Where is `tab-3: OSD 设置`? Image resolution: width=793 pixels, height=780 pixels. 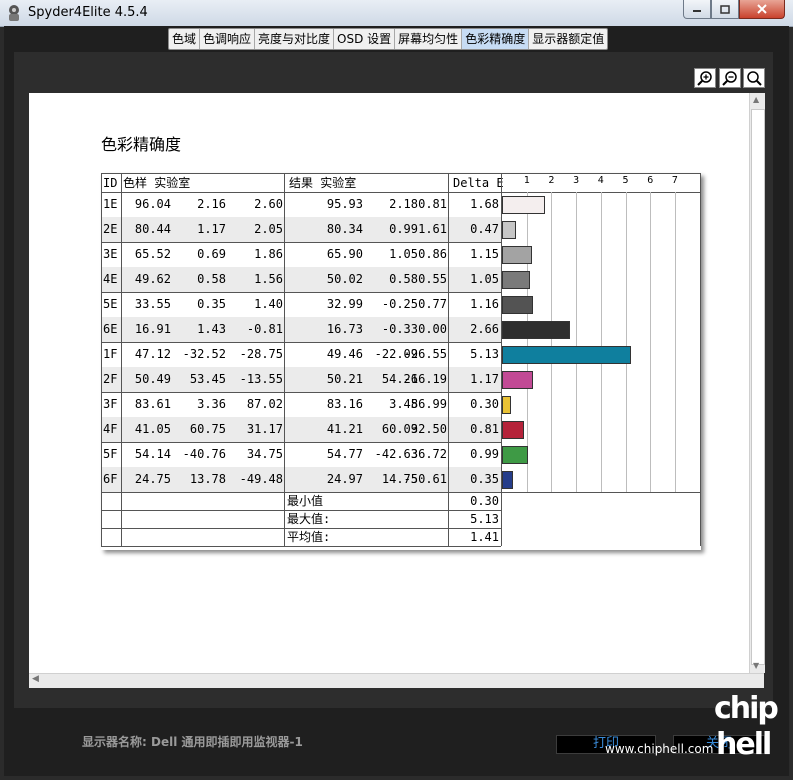 tab-3: OSD 设置 is located at coordinates (365, 39).